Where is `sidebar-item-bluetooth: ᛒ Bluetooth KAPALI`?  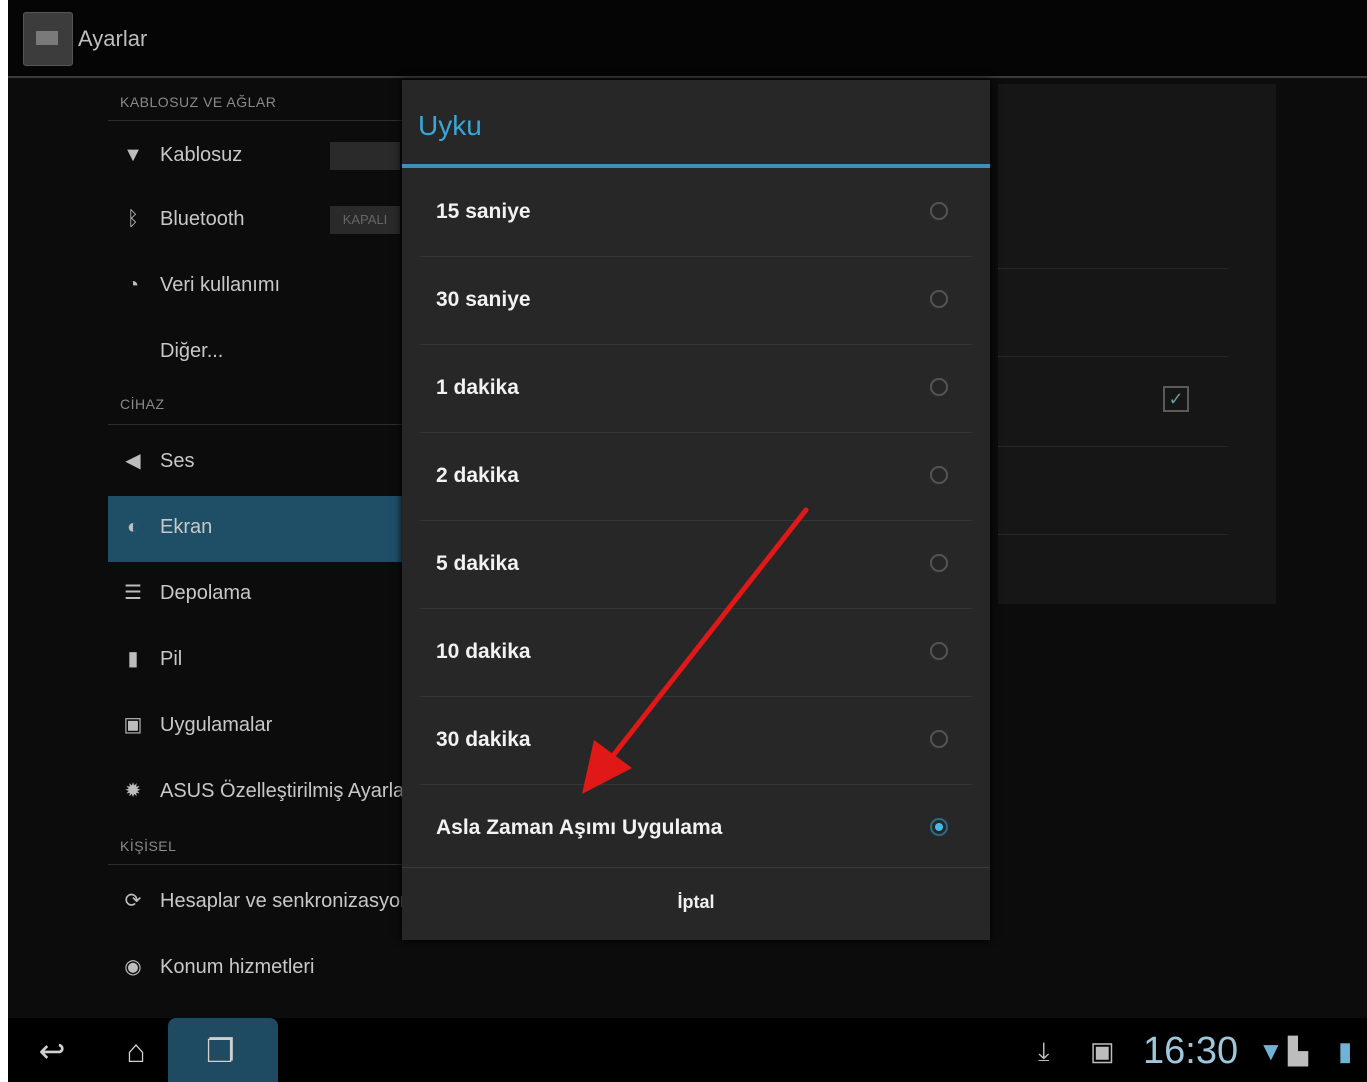
sidebar-item-bluetooth: ᛒ Bluetooth KAPALI is located at coordinates (258, 220).